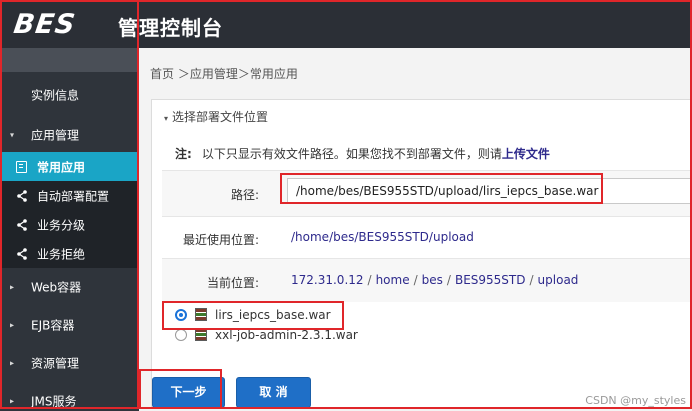 The image size is (692, 411). I want to click on sidebar-item-ejb-container: ▸ EJB容器, so click(69, 325).